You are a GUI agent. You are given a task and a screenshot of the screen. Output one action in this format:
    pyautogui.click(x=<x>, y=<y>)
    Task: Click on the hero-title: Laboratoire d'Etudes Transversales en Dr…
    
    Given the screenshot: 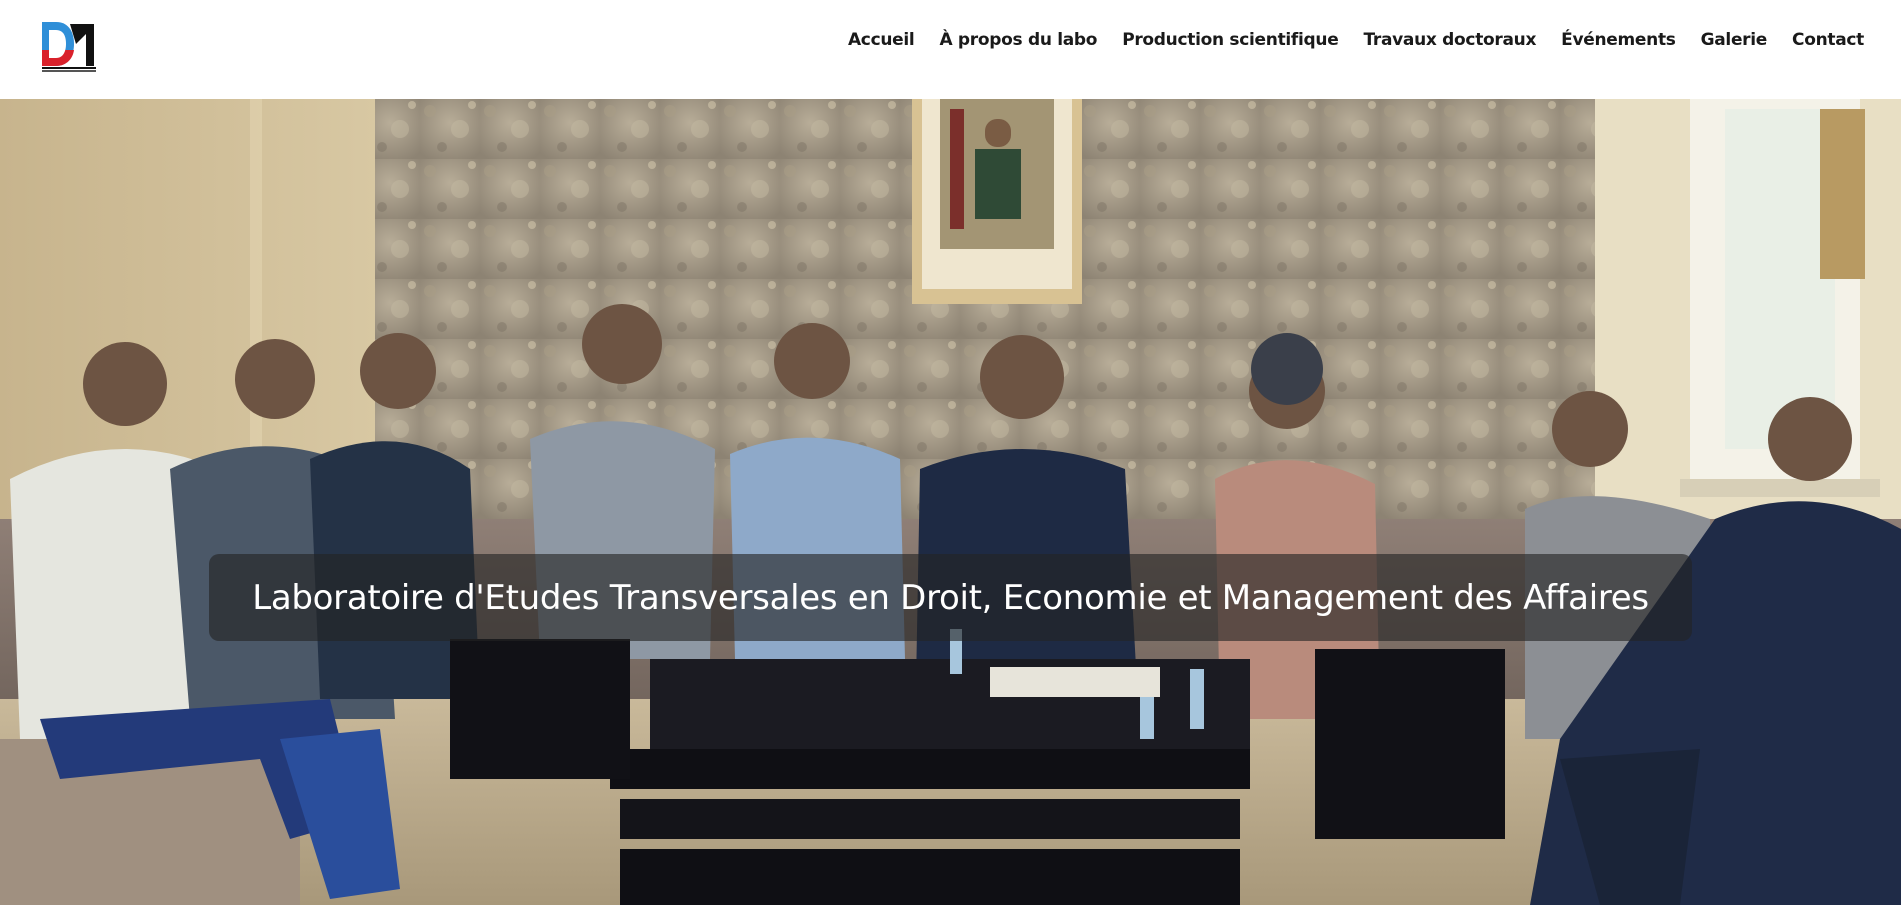 What is the action you would take?
    pyautogui.click(x=950, y=597)
    